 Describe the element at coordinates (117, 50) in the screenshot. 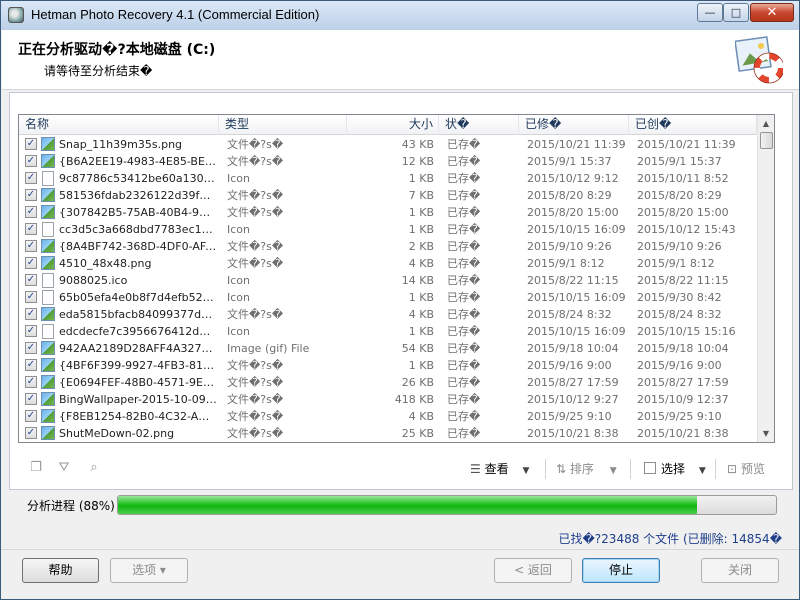

I see `page-title: 正在分析驱动�?本地磁盘 (C:)` at that location.